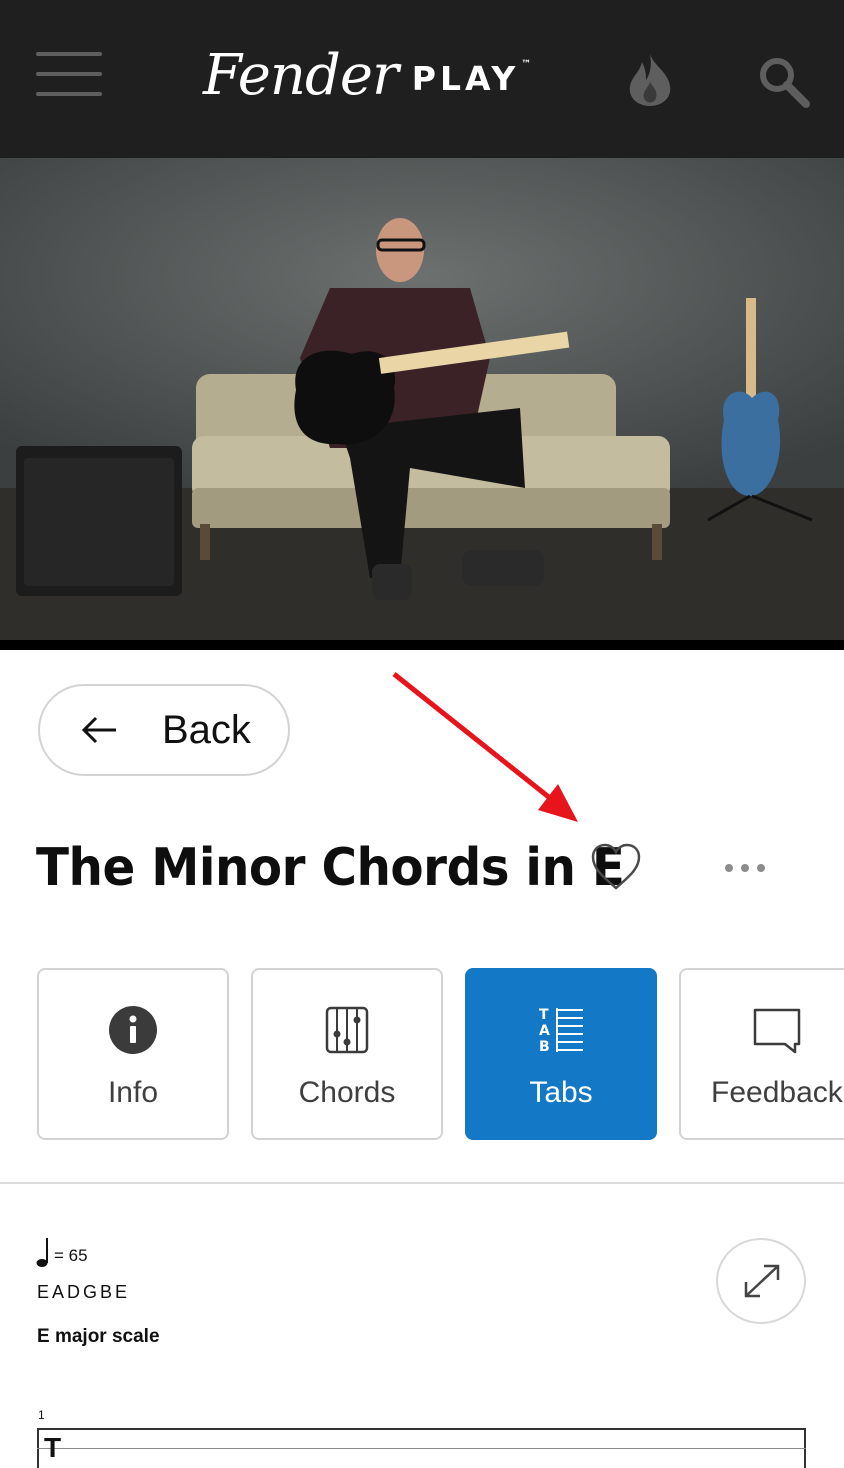  I want to click on heart-icon, so click(616, 867).